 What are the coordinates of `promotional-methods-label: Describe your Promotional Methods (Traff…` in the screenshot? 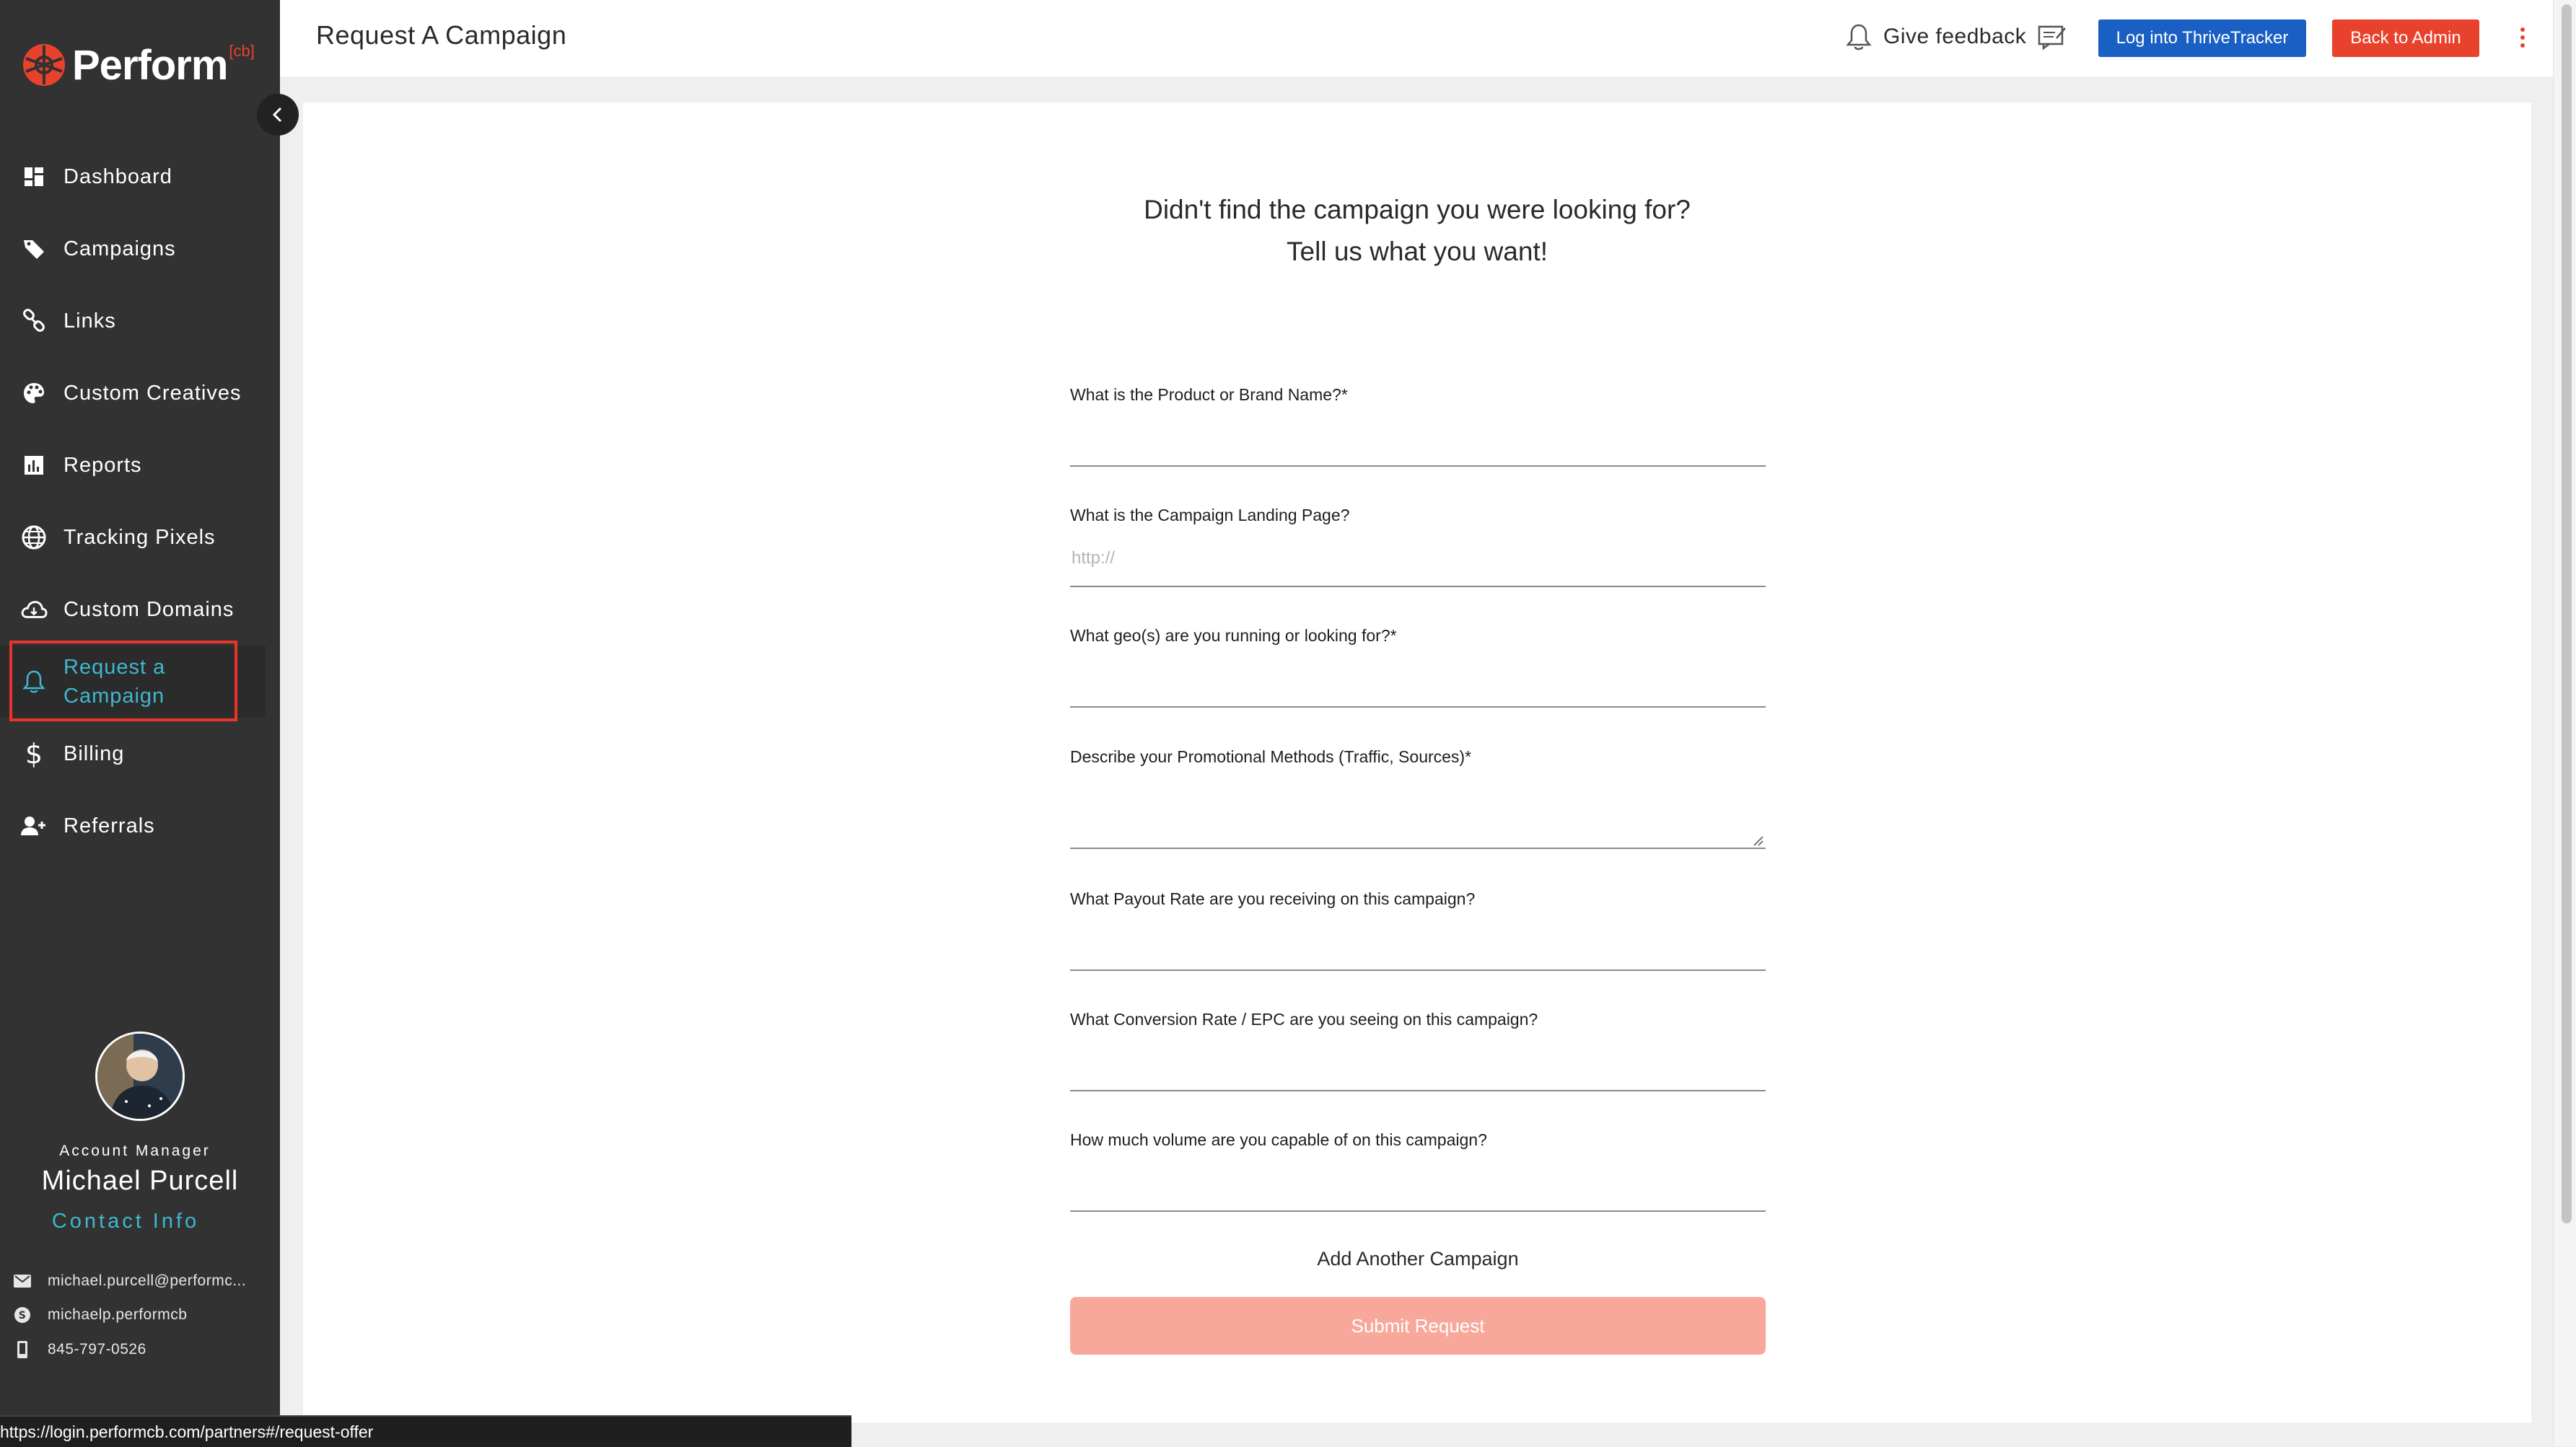 It's located at (1271, 756).